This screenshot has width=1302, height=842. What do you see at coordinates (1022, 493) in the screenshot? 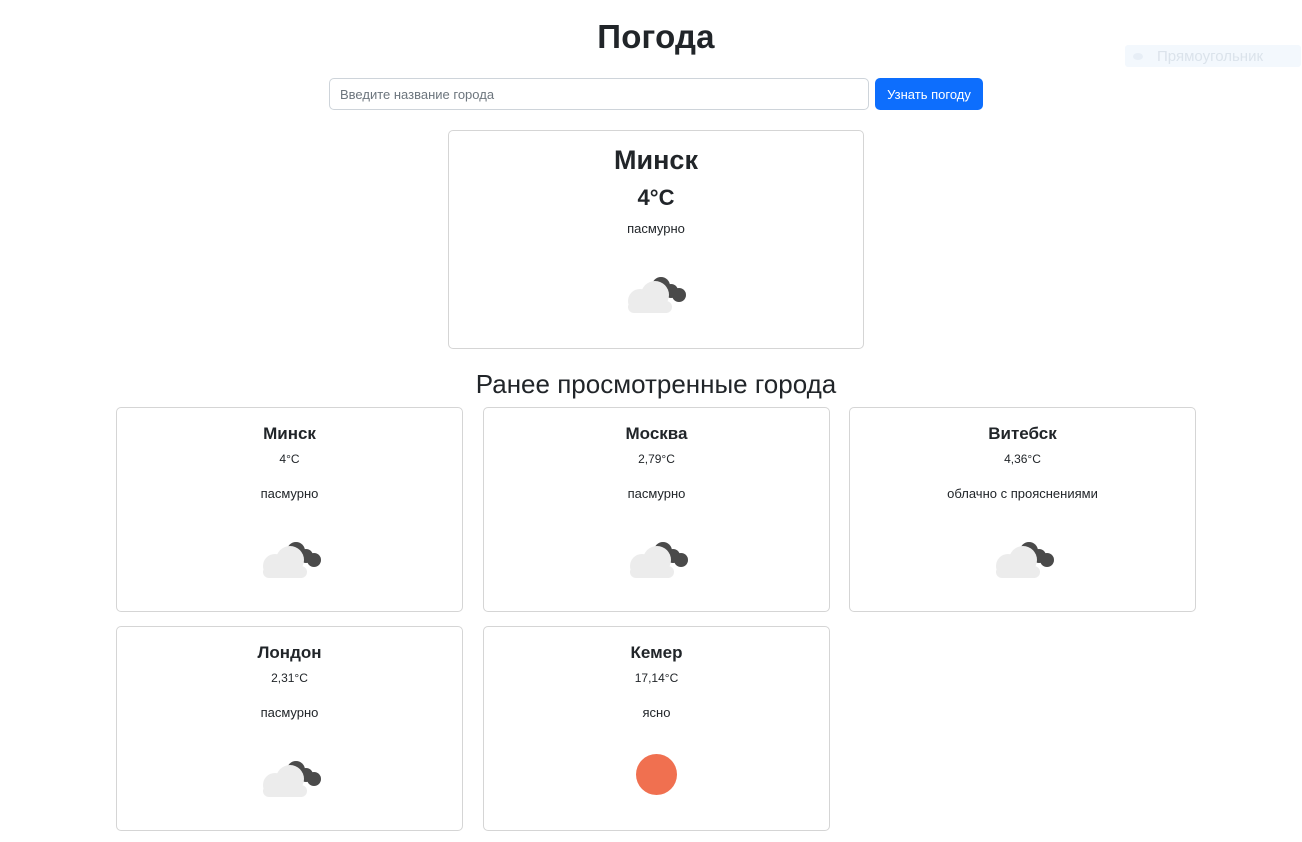
I see `recent-city-description: облачно с прояснениями` at bounding box center [1022, 493].